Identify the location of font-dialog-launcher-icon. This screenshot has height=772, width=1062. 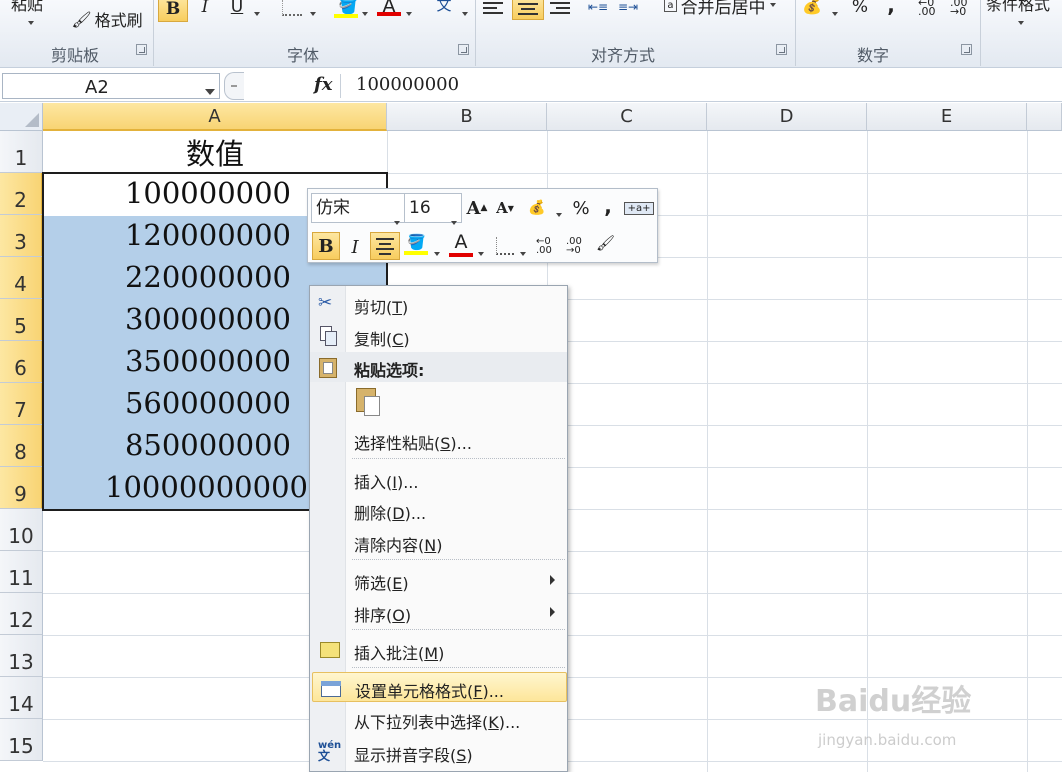
(463, 49).